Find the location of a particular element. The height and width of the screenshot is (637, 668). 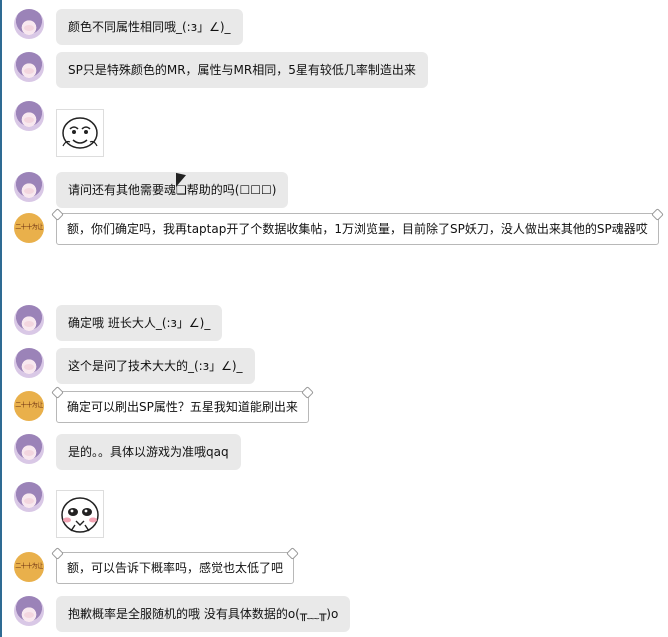

blushing-face-sticker-icon is located at coordinates (80, 515).